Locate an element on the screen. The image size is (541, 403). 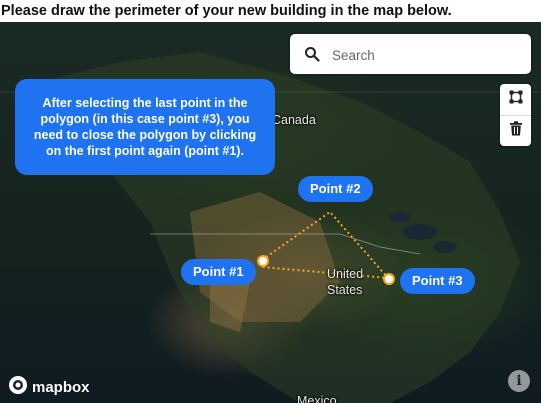
trash-button is located at coordinates (515, 130).